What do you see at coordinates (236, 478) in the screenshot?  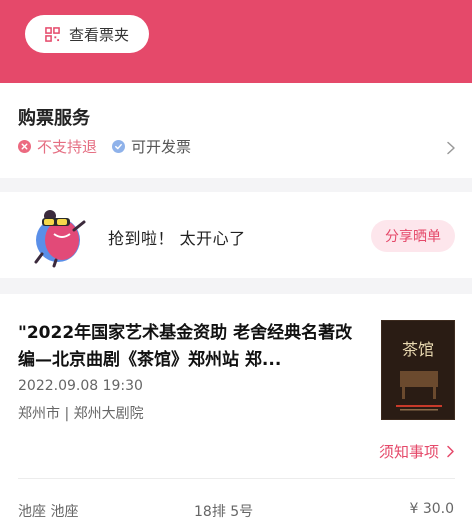 I see `divider` at bounding box center [236, 478].